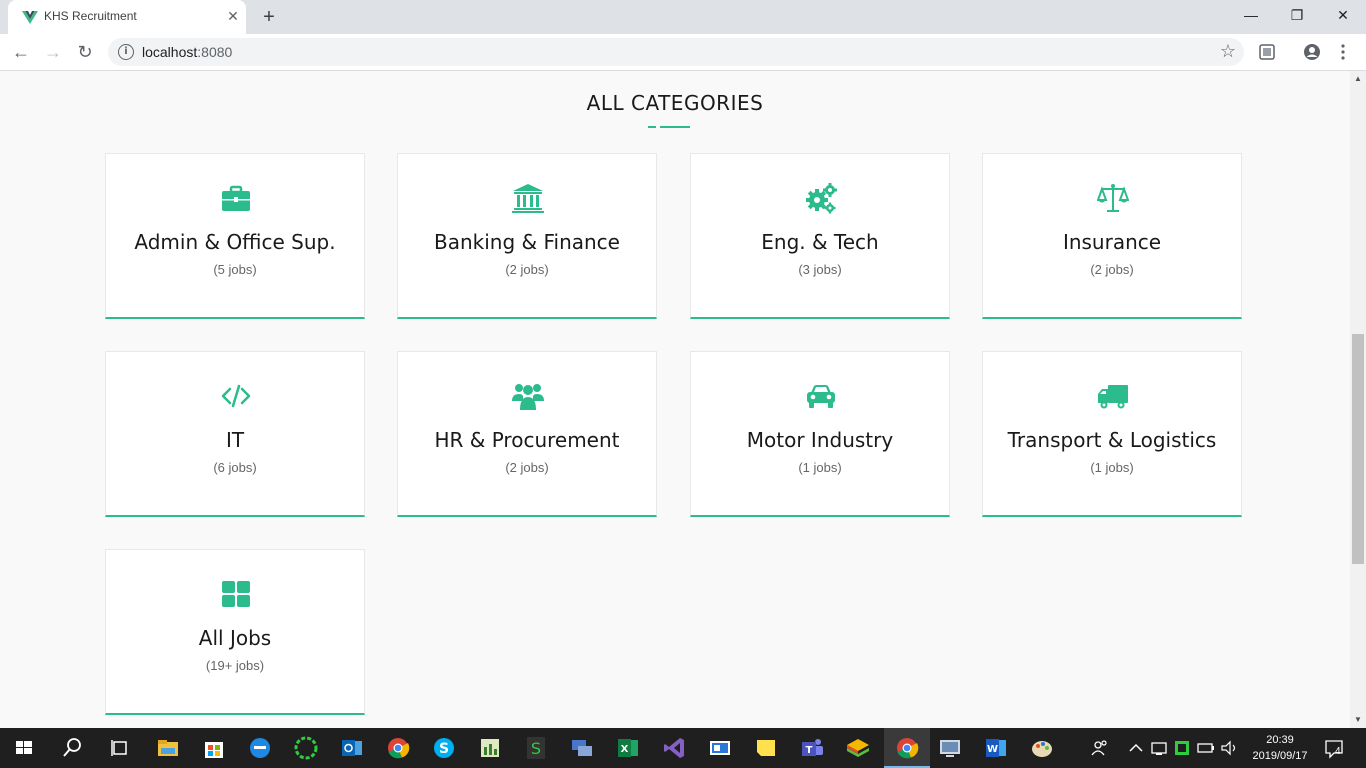 This screenshot has width=1366, height=768. Describe the element at coordinates (1312, 52) in the screenshot. I see `profile-avatar-icon` at that location.